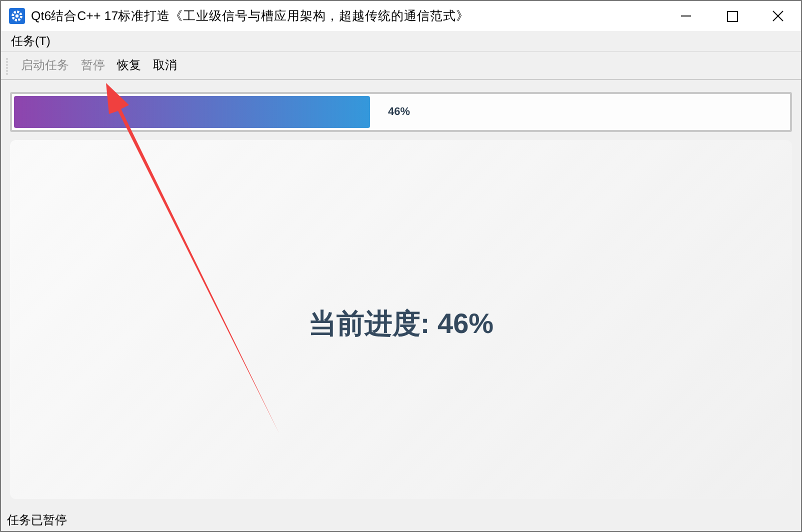  What do you see at coordinates (7, 66) in the screenshot?
I see `toolbar-grip-icon` at bounding box center [7, 66].